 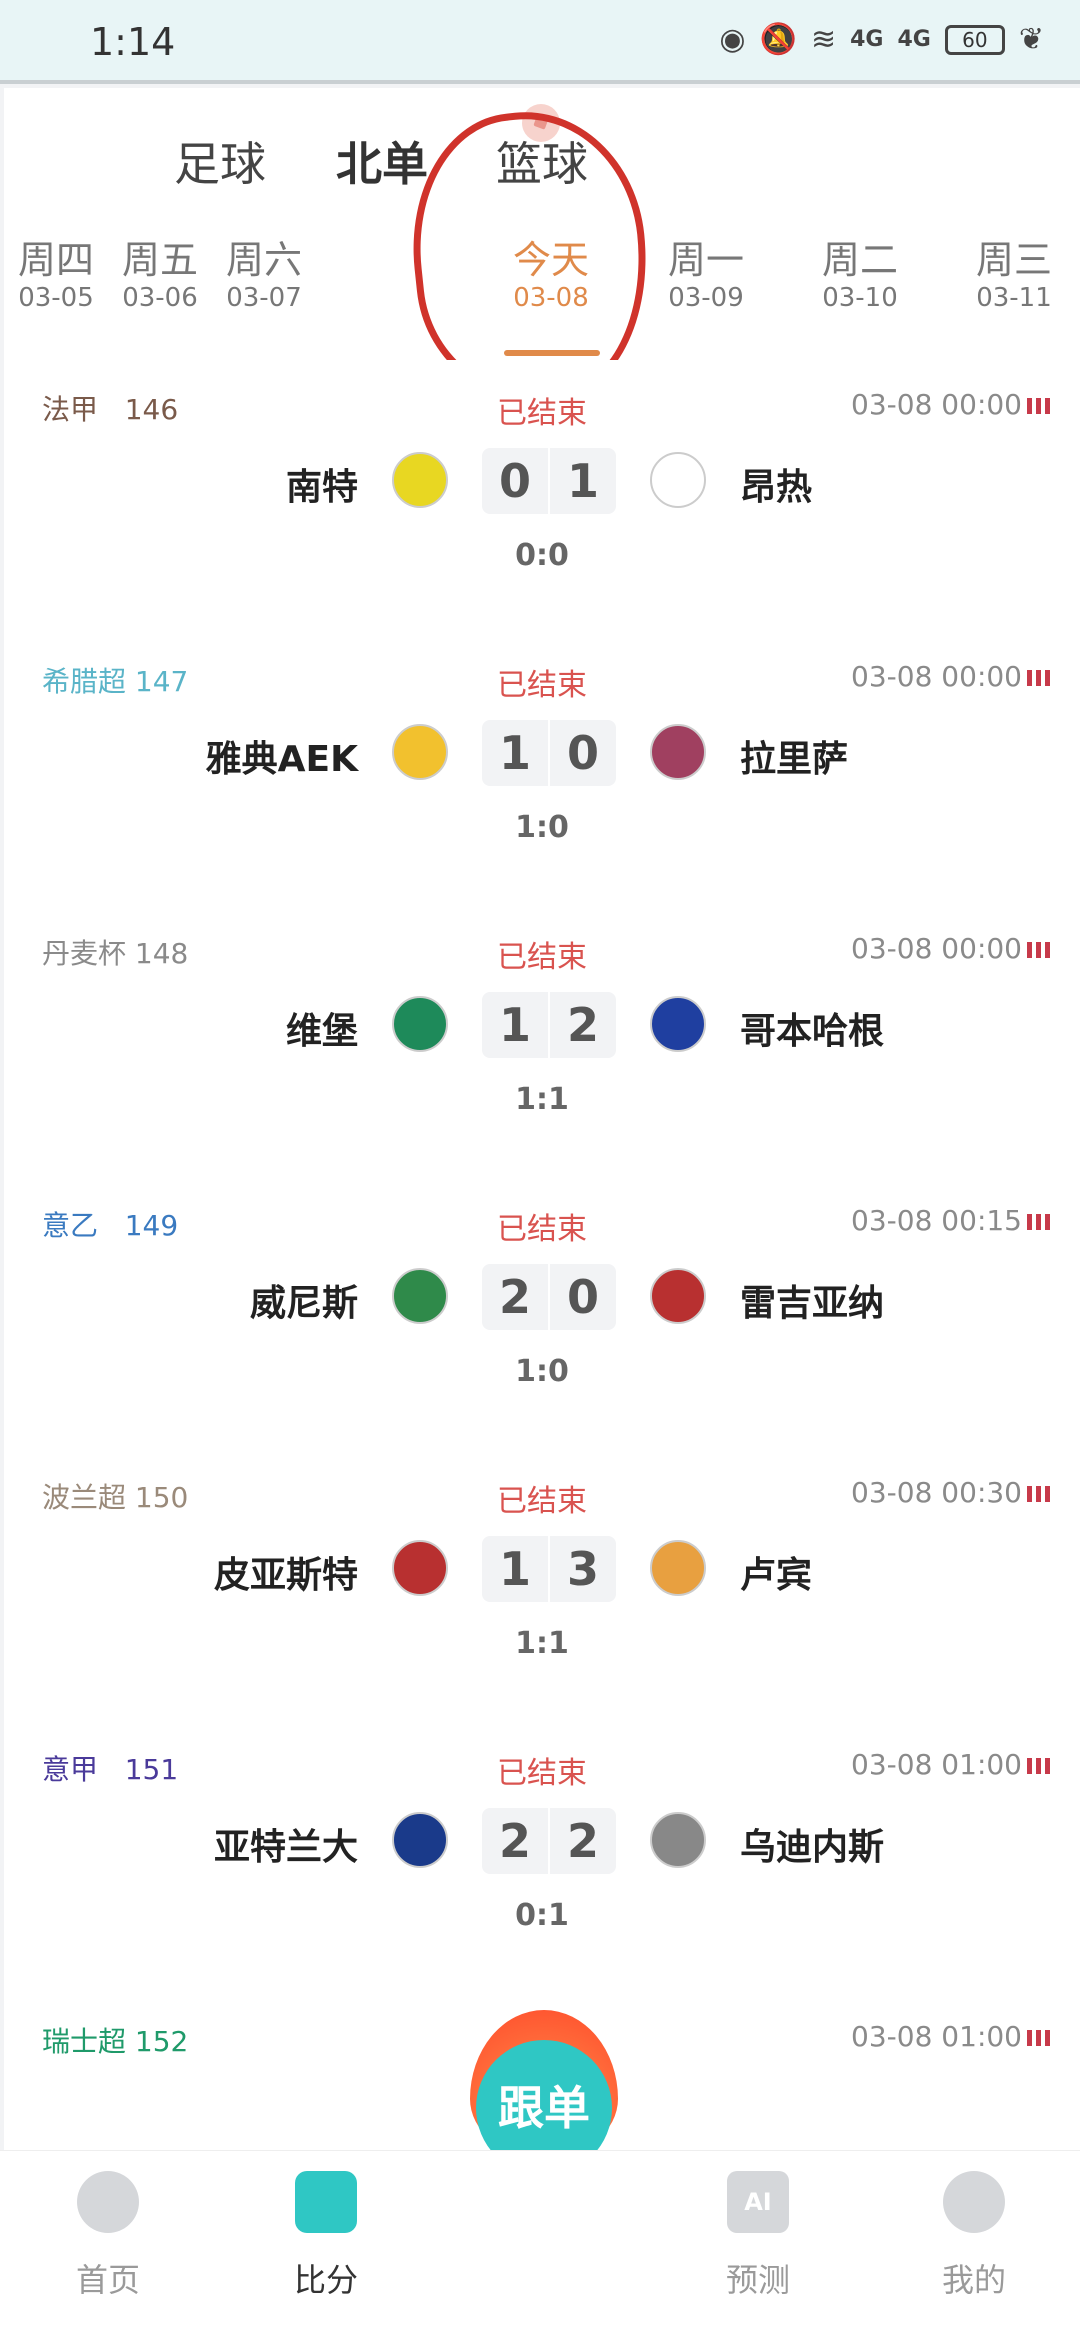 I want to click on date-tab: 周六 03-07, so click(x=264, y=276).